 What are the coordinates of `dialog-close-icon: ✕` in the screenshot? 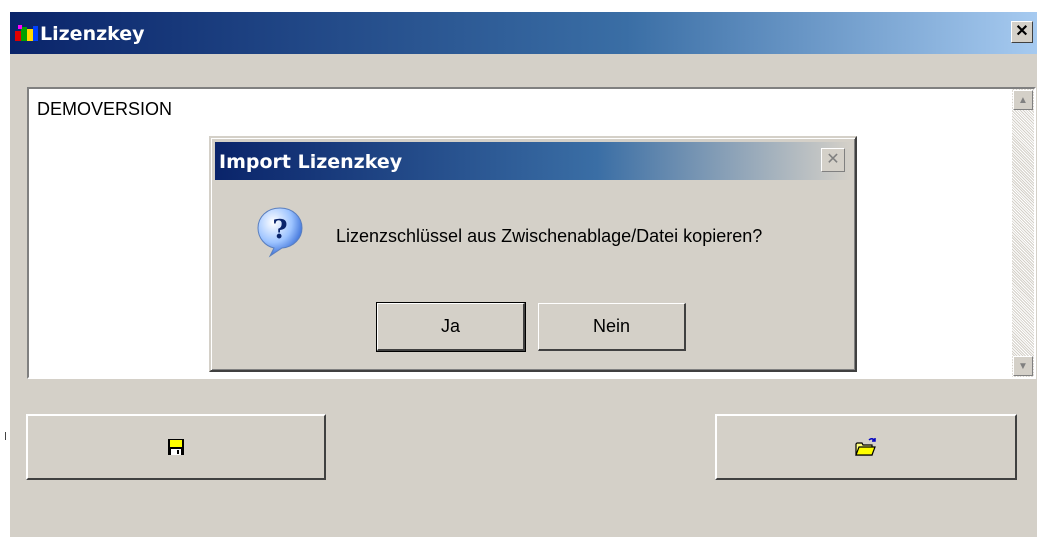 It's located at (833, 159).